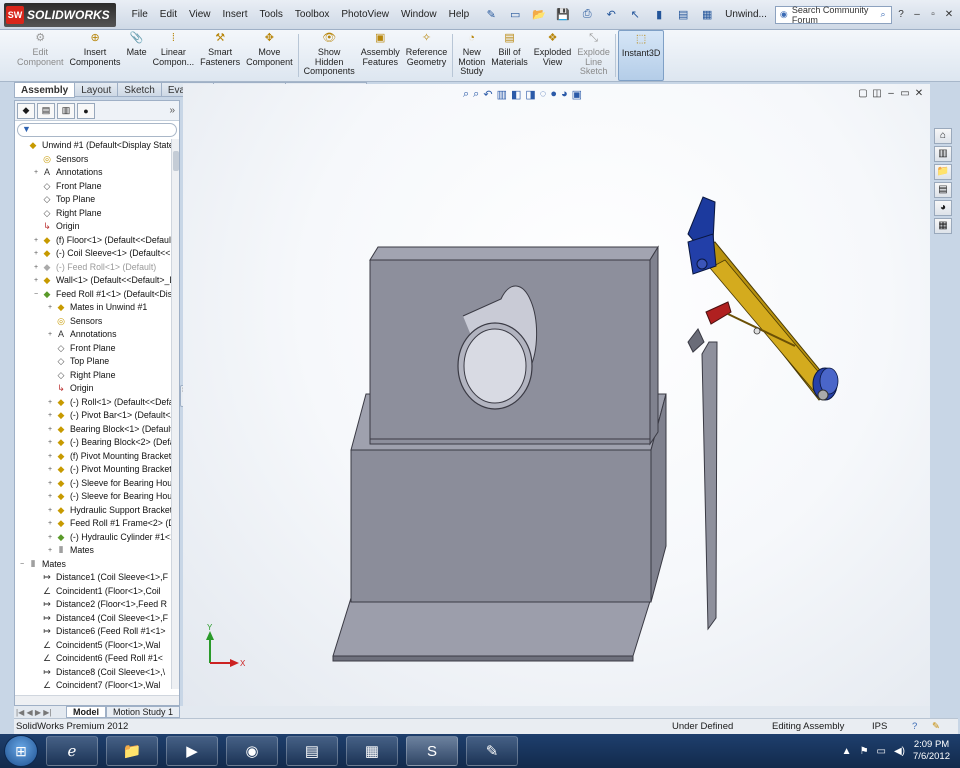 This screenshot has width=960, height=768. What do you see at coordinates (66, 110) in the screenshot?
I see `configuration-manager-icon: ▥` at bounding box center [66, 110].